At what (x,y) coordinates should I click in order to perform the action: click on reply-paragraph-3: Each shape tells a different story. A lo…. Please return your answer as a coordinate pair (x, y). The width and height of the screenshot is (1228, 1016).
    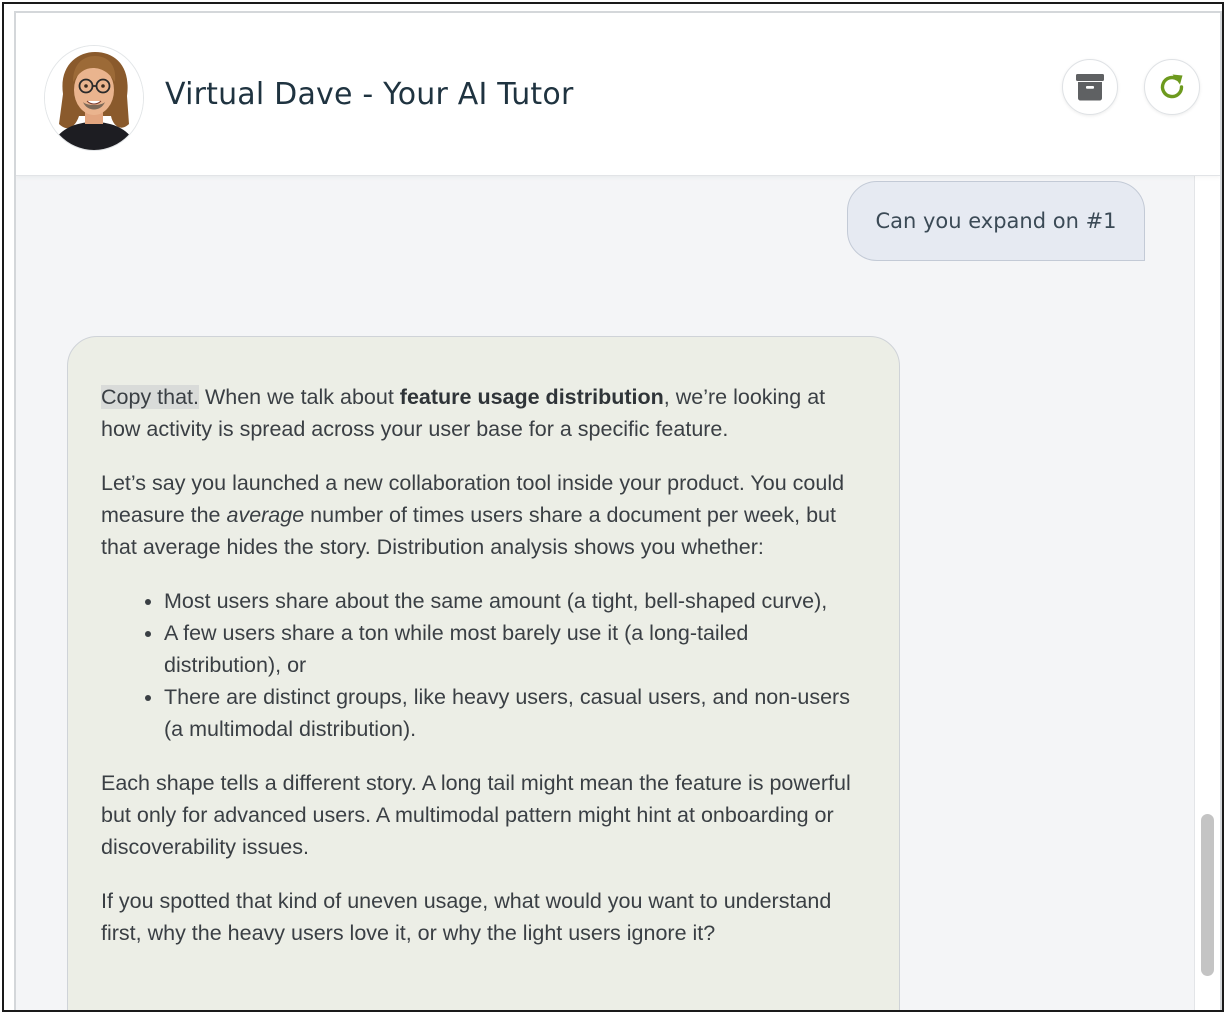
    Looking at the image, I should click on (476, 815).